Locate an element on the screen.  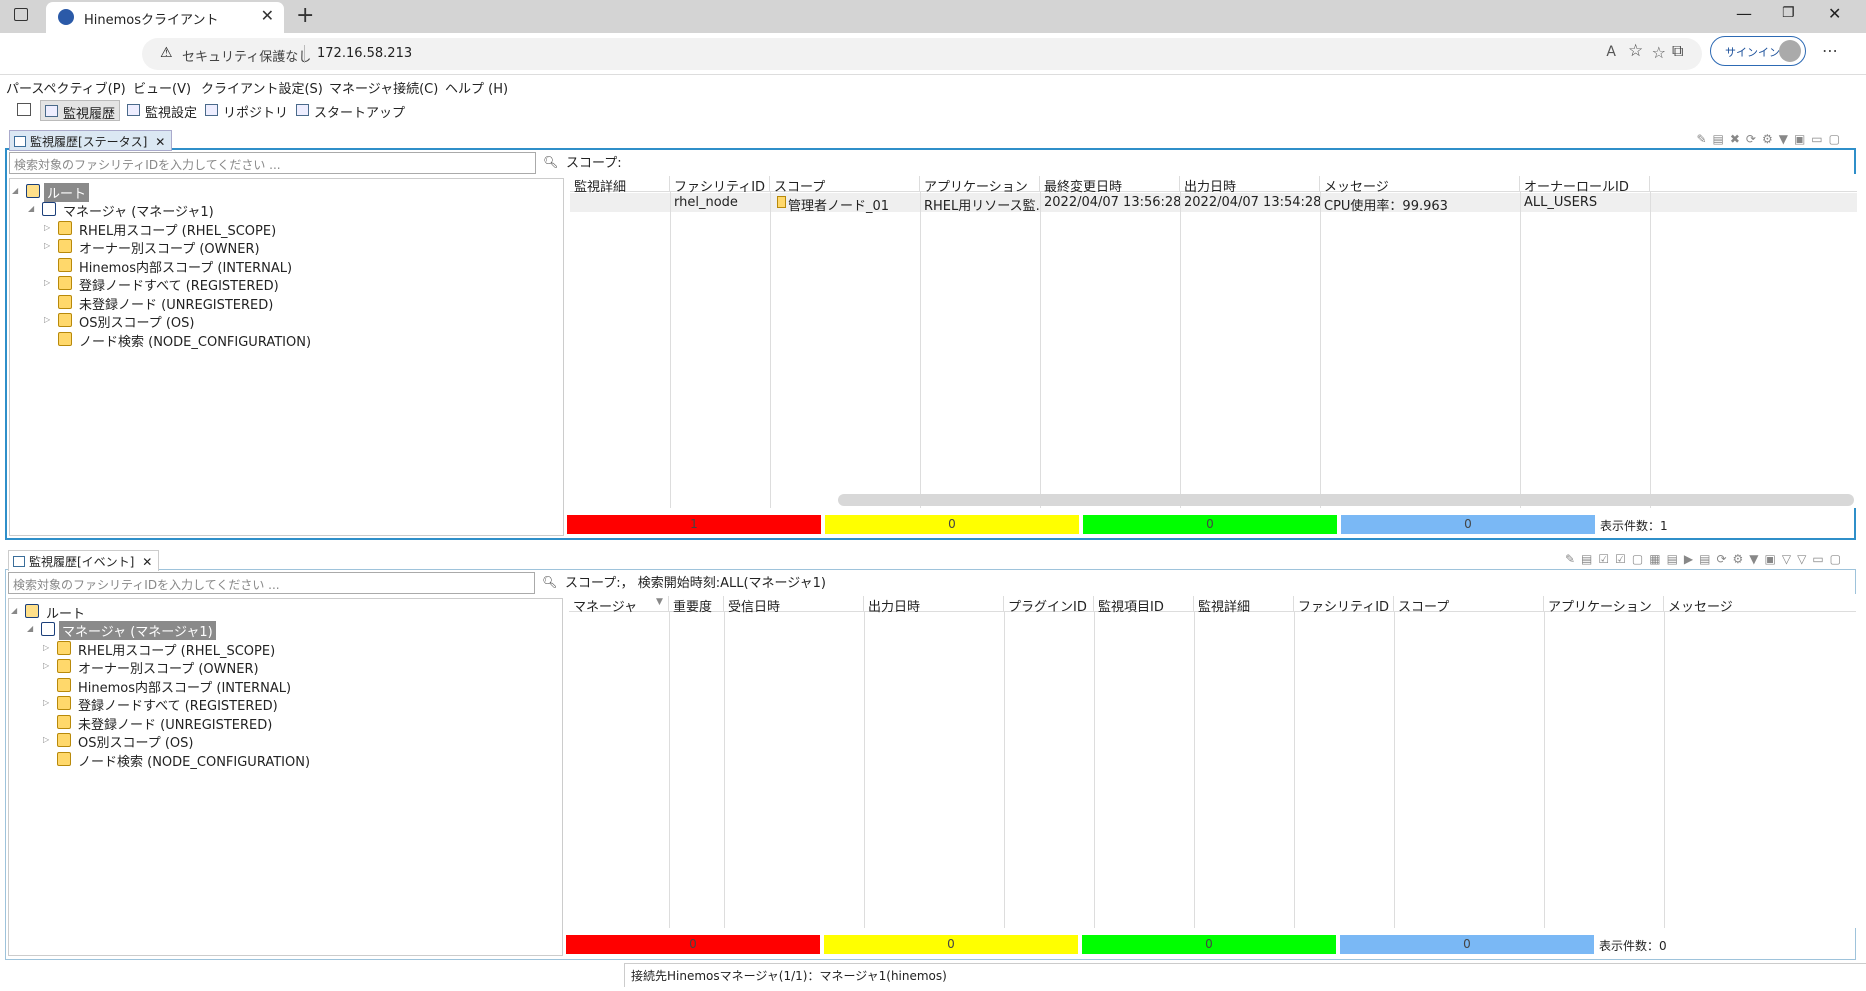
menu-help: ヘルプ (H) is located at coordinates (476, 87).